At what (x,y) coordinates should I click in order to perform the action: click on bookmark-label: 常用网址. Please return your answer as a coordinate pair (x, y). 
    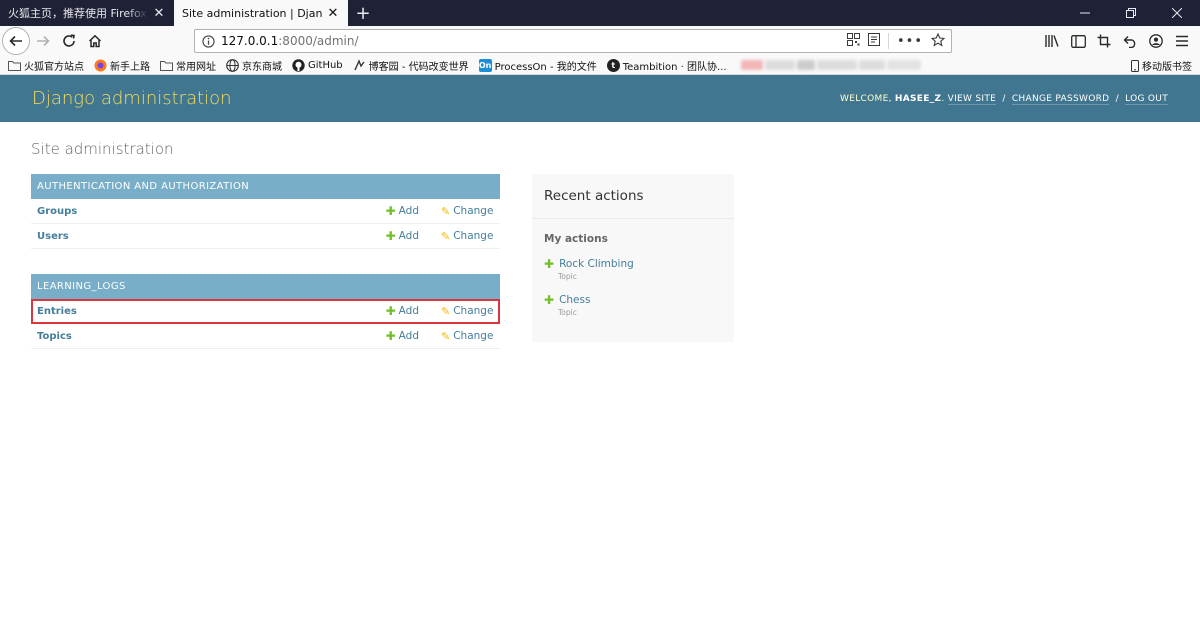
    Looking at the image, I should click on (196, 67).